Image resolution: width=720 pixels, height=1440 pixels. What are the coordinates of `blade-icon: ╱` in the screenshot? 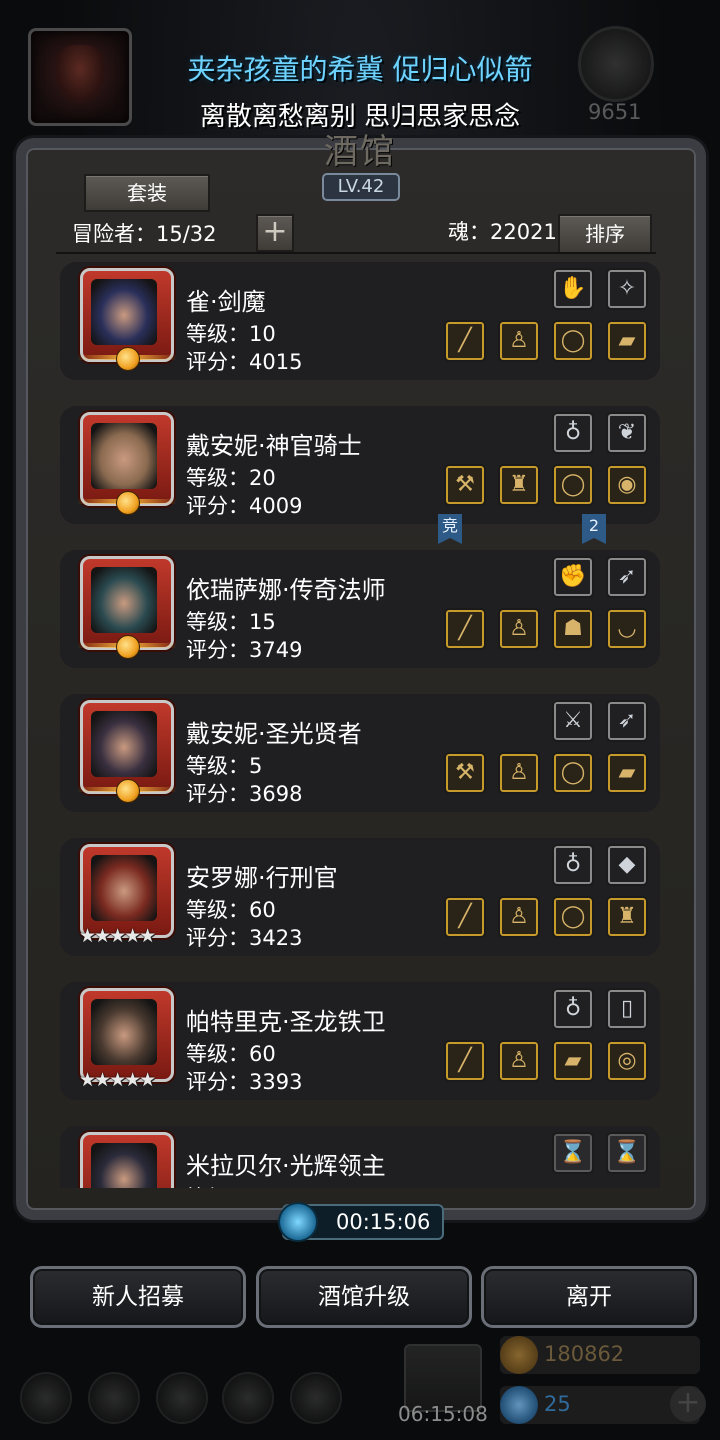 It's located at (465, 916).